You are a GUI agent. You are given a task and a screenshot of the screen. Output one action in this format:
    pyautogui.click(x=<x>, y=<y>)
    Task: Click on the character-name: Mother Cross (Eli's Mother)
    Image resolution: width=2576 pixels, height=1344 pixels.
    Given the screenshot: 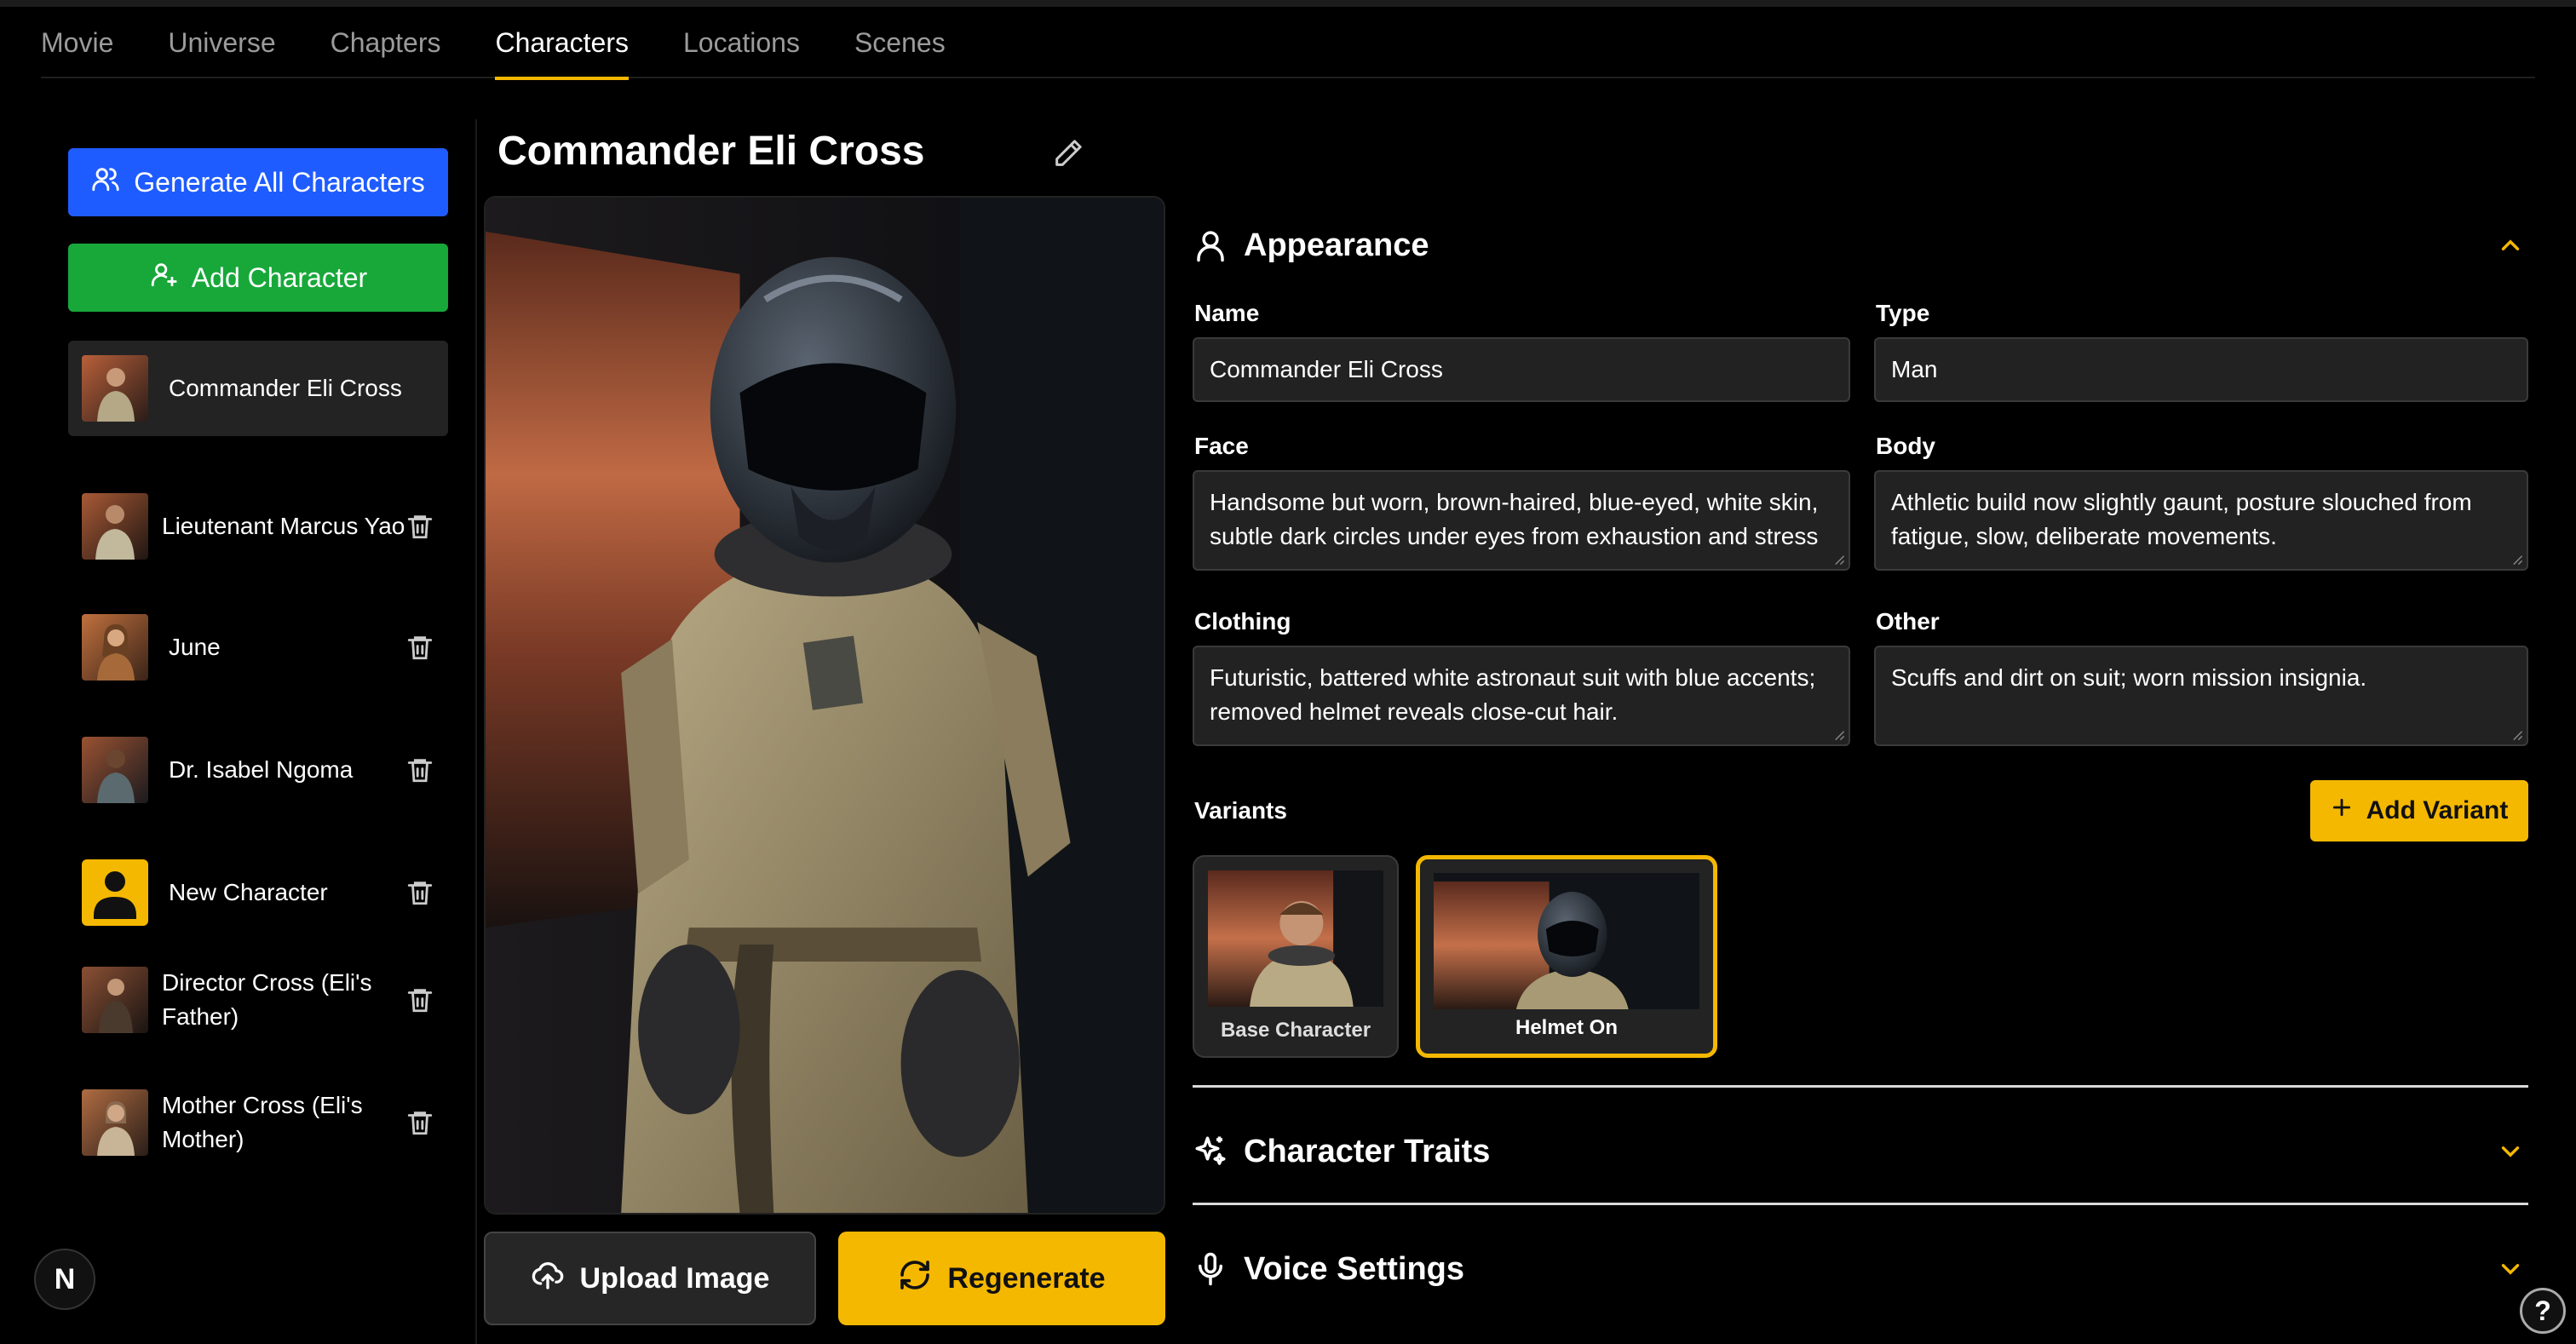 What is the action you would take?
    pyautogui.click(x=262, y=1122)
    